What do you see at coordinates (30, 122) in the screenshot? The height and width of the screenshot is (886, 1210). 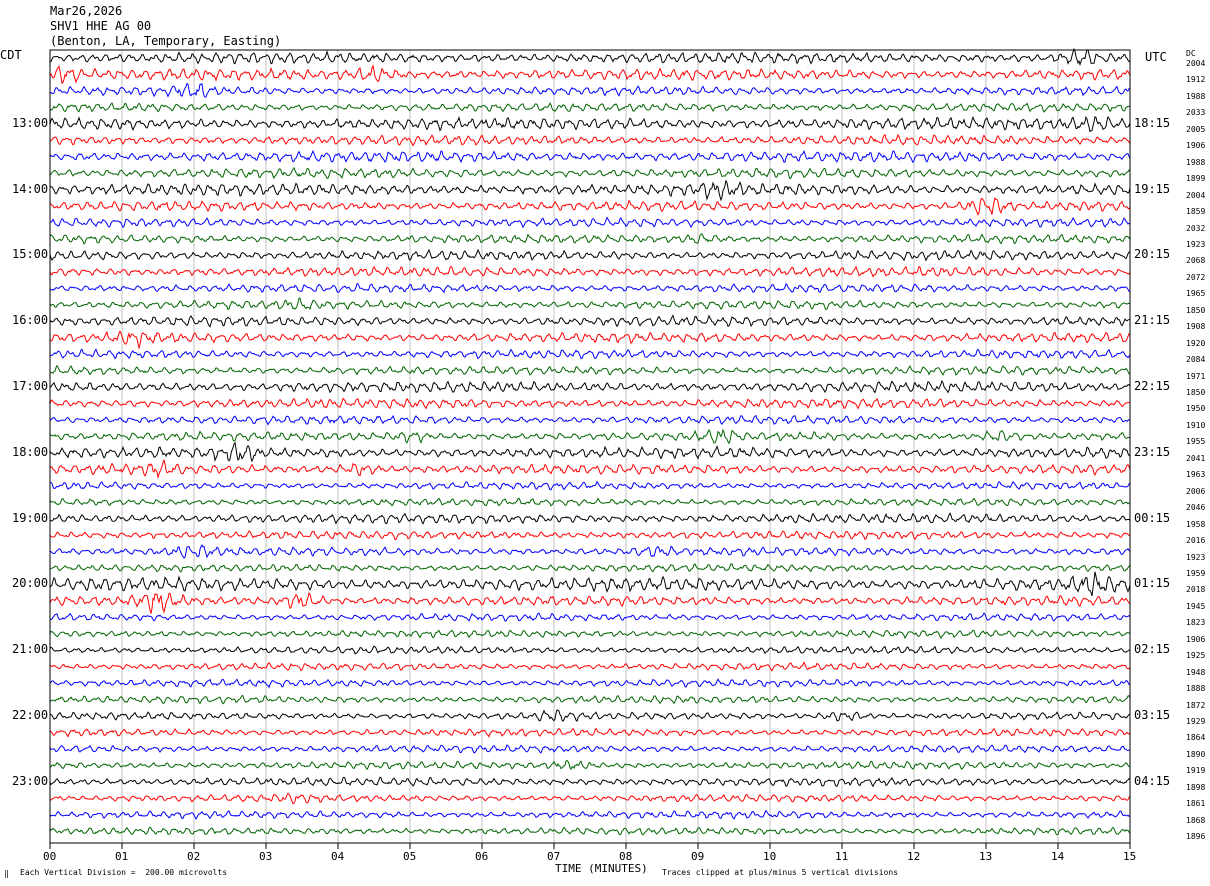 I see `left-hour-label: 13:00` at bounding box center [30, 122].